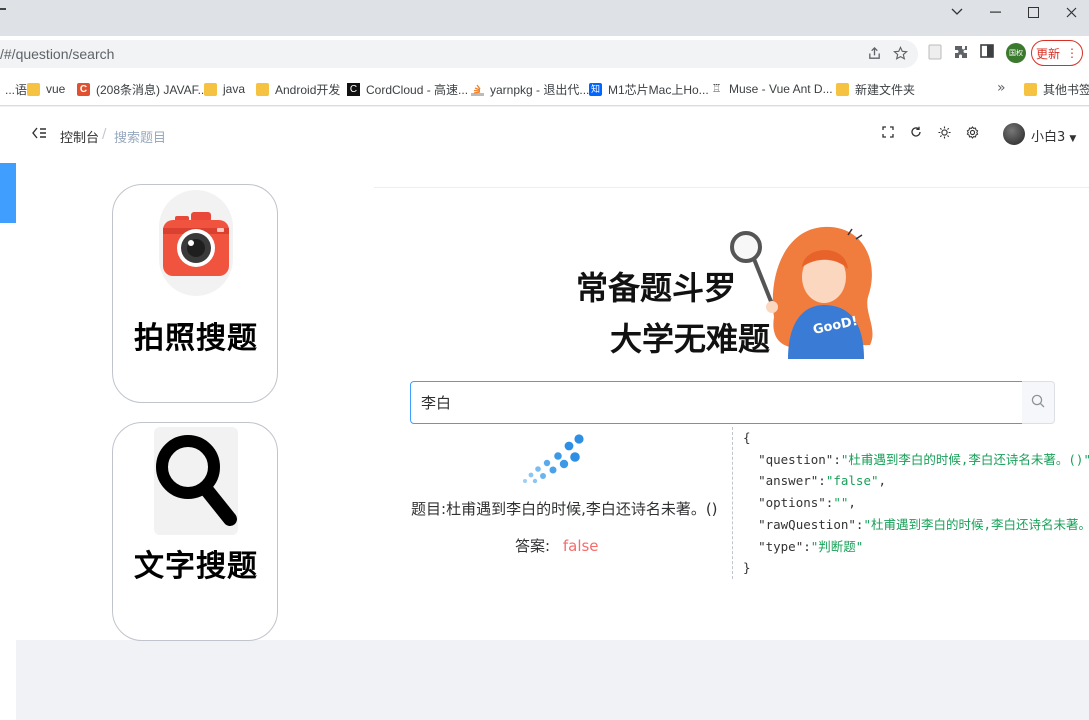 This screenshot has height=720, width=1089. Describe the element at coordinates (1072, 53) in the screenshot. I see `more-menu-icon: ⋮` at that location.